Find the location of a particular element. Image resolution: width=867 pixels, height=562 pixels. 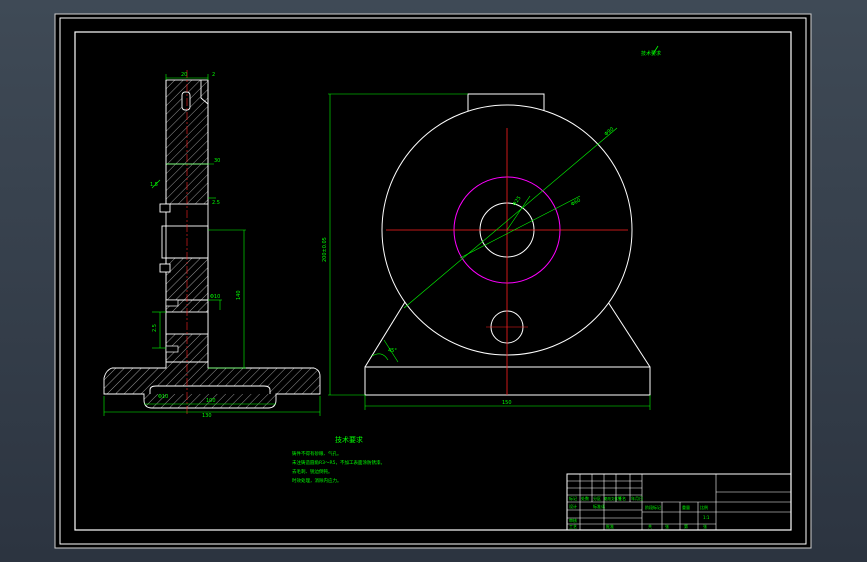

dim-base-hole: Φ10 is located at coordinates (163, 397).